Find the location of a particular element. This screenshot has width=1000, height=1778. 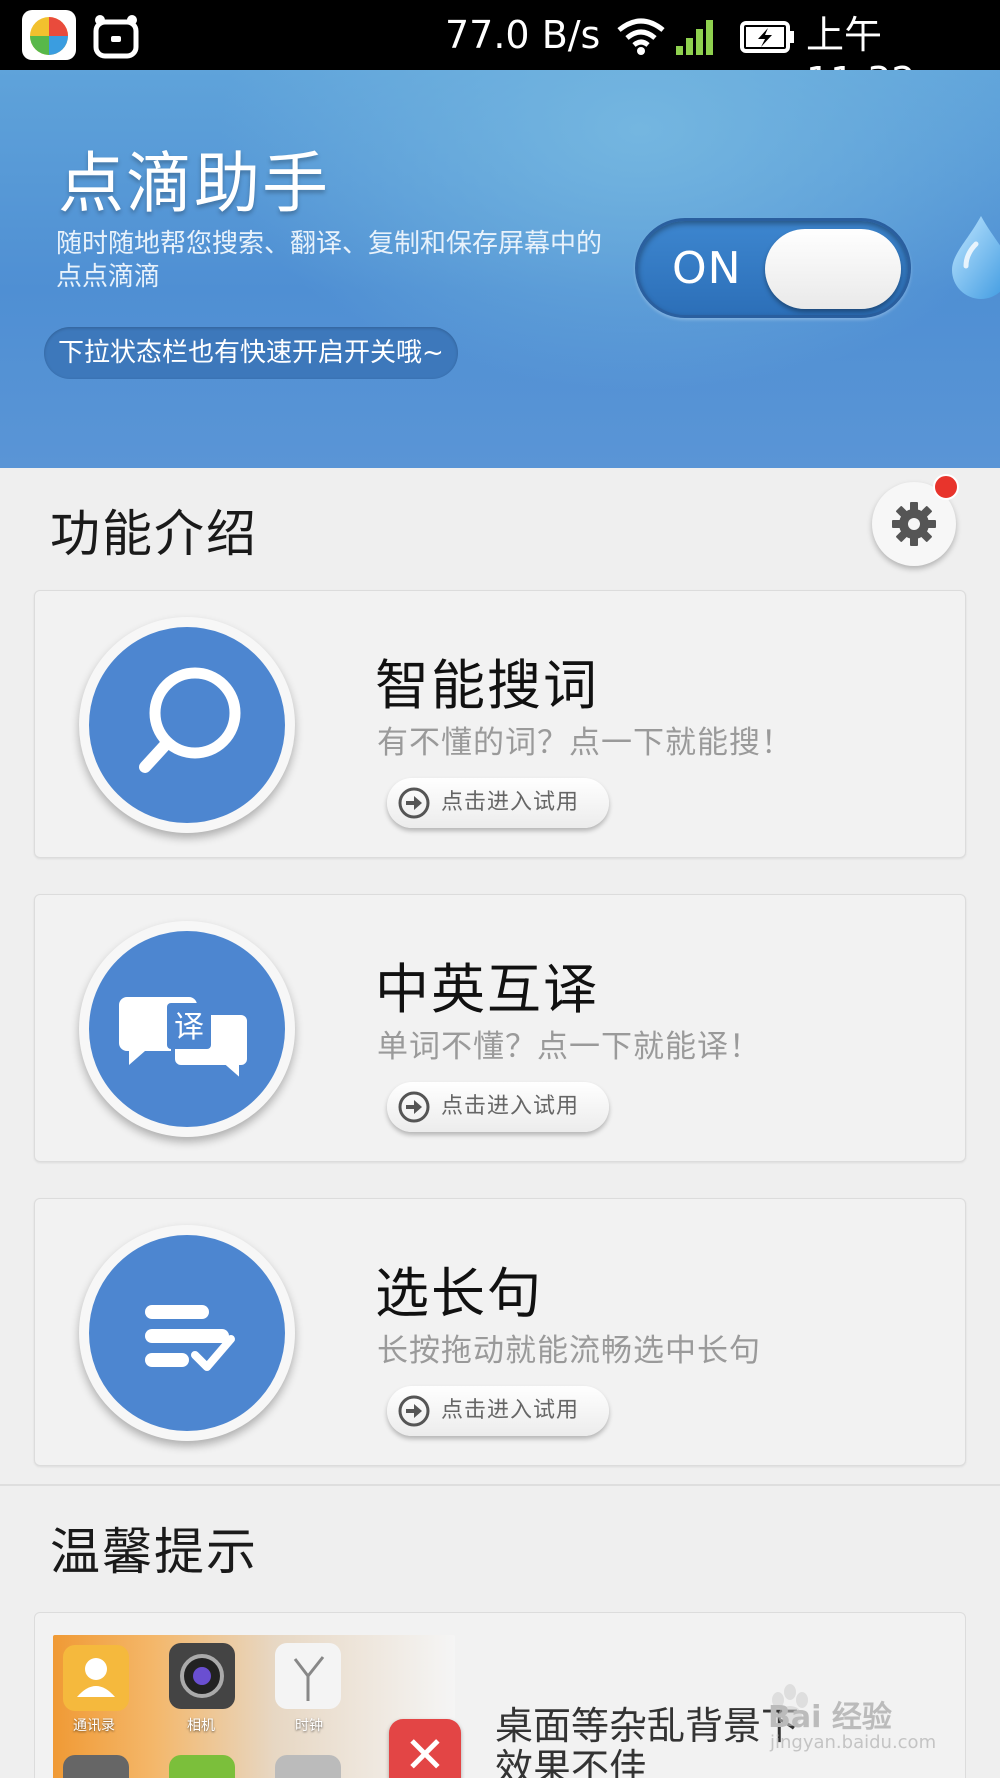

svg-text: 译 is located at coordinates (189, 1027).